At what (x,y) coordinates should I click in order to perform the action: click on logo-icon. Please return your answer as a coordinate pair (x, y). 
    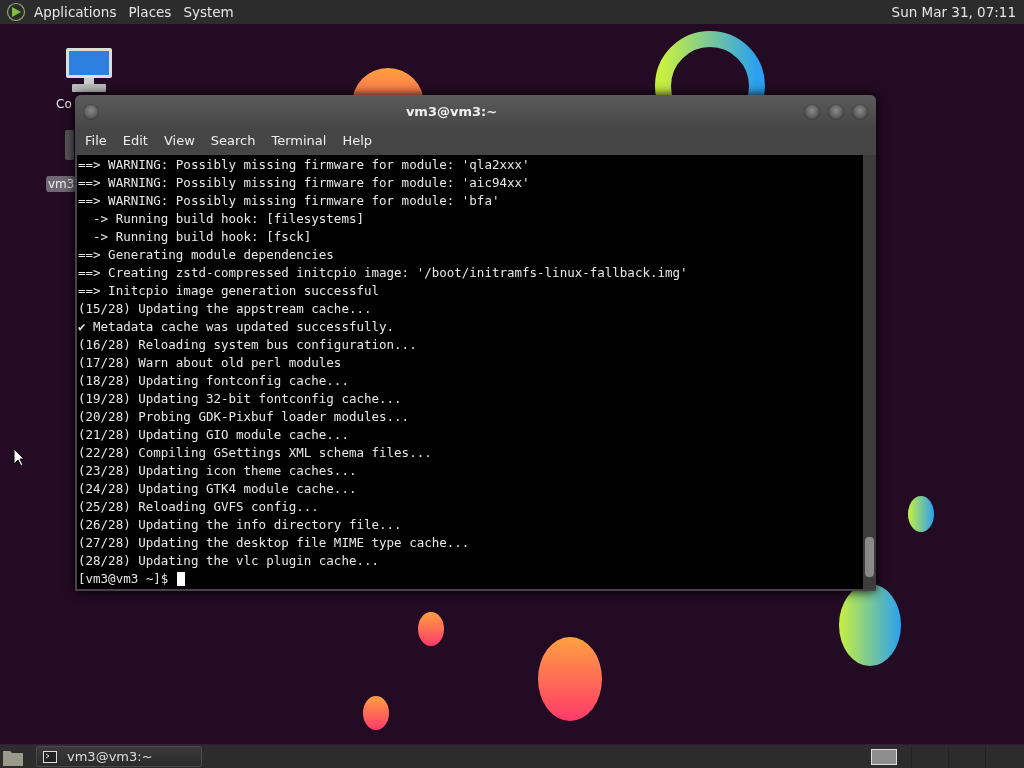
    Looking at the image, I should click on (16, 12).